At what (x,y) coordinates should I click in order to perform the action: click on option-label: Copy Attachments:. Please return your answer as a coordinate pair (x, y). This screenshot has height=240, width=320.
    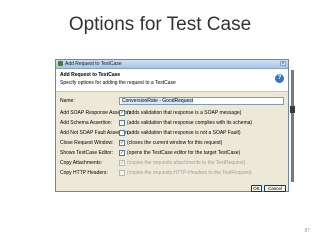
    Looking at the image, I should click on (81, 163).